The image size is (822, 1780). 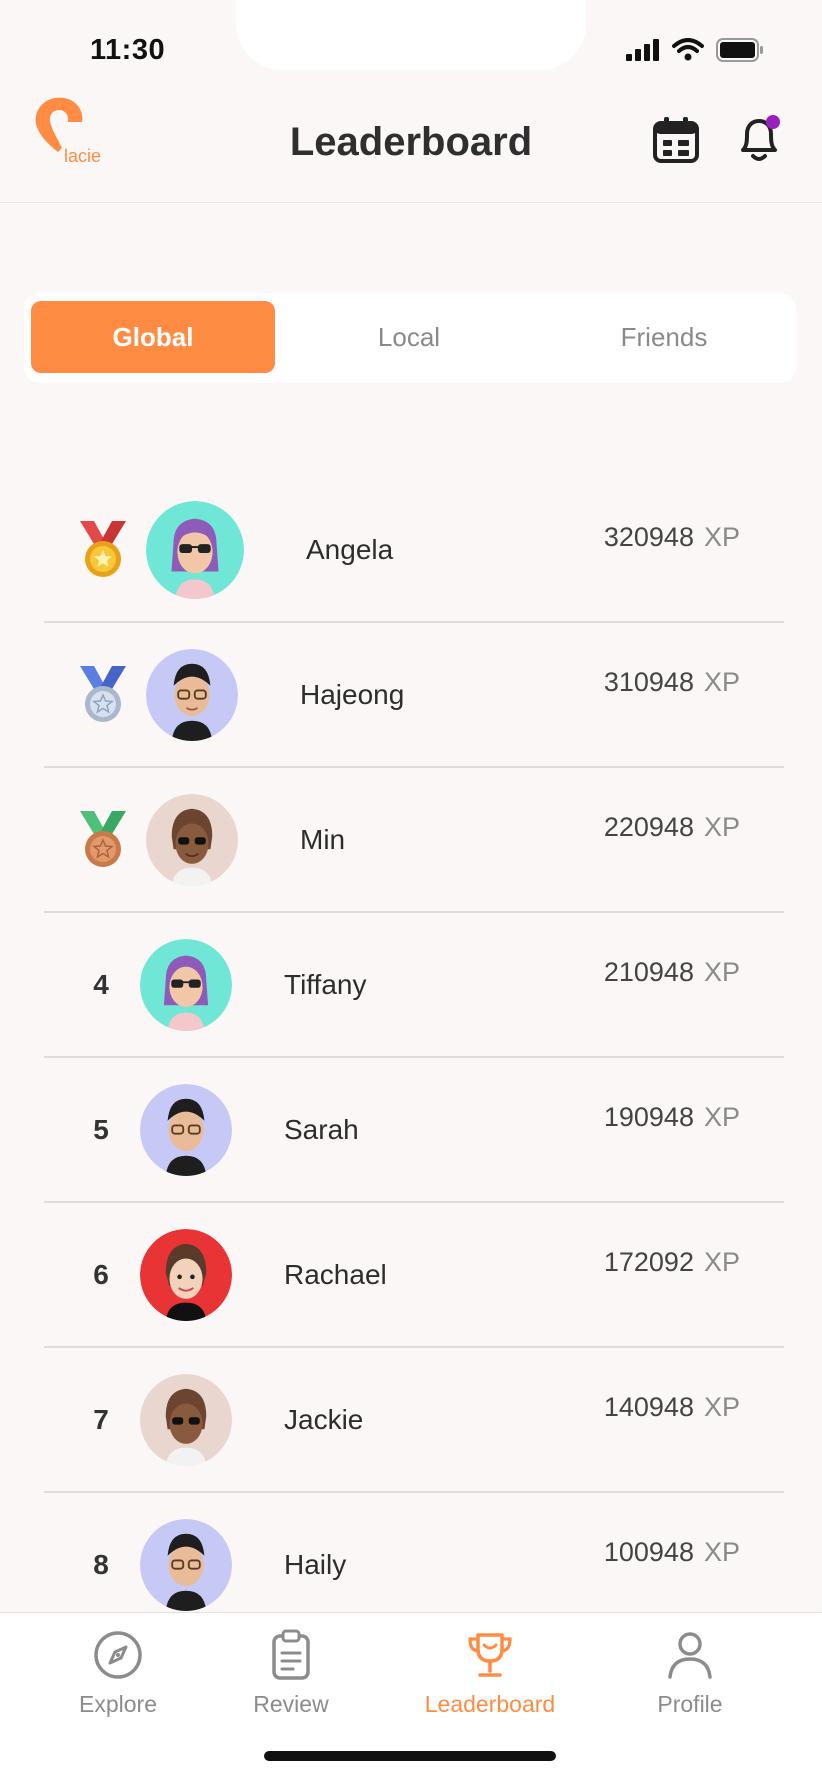 What do you see at coordinates (414, 985) in the screenshot?
I see `leaderboard-row: 4 Tiffany 210948 XP` at bounding box center [414, 985].